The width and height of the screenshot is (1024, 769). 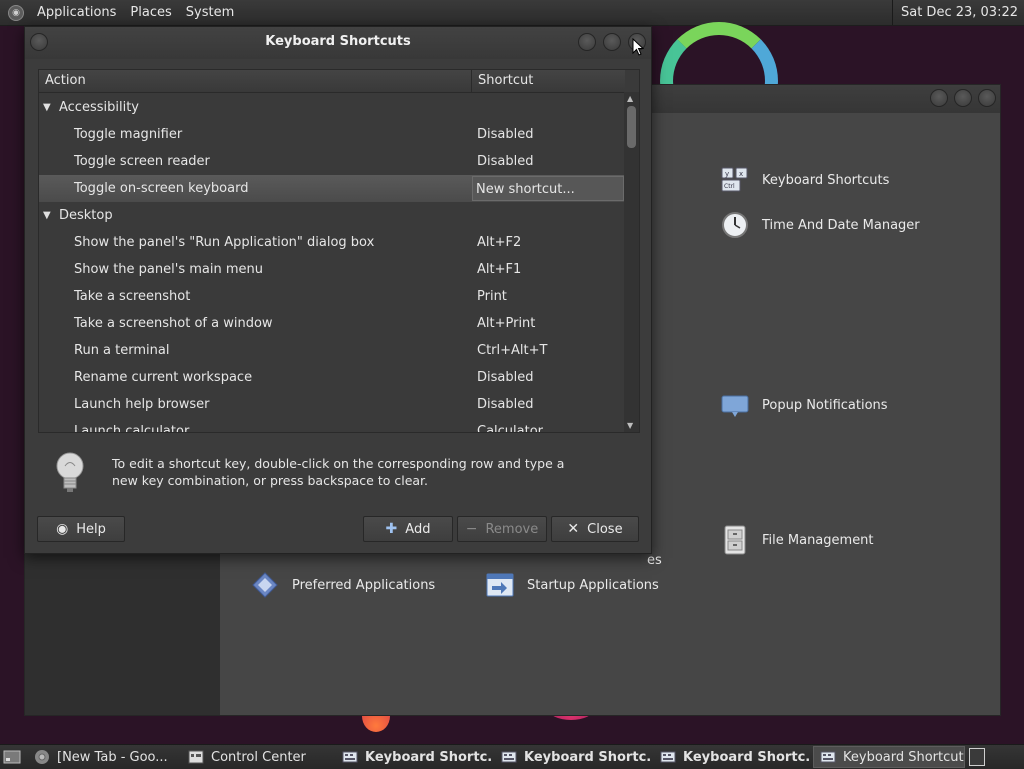 I want to click on cc-item-file-management: File Management, so click(x=797, y=540).